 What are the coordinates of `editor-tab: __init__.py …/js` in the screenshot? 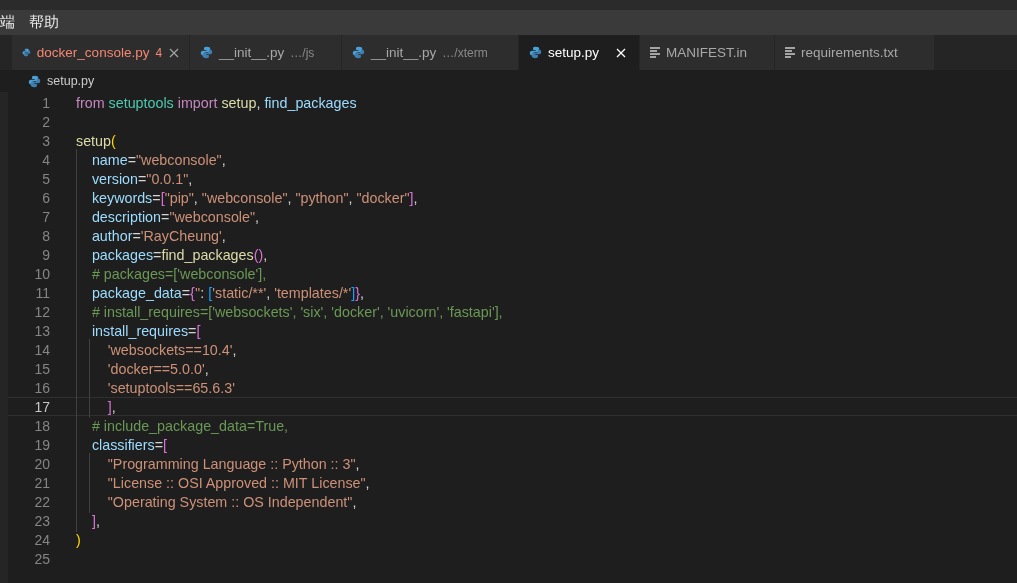 It's located at (266, 52).